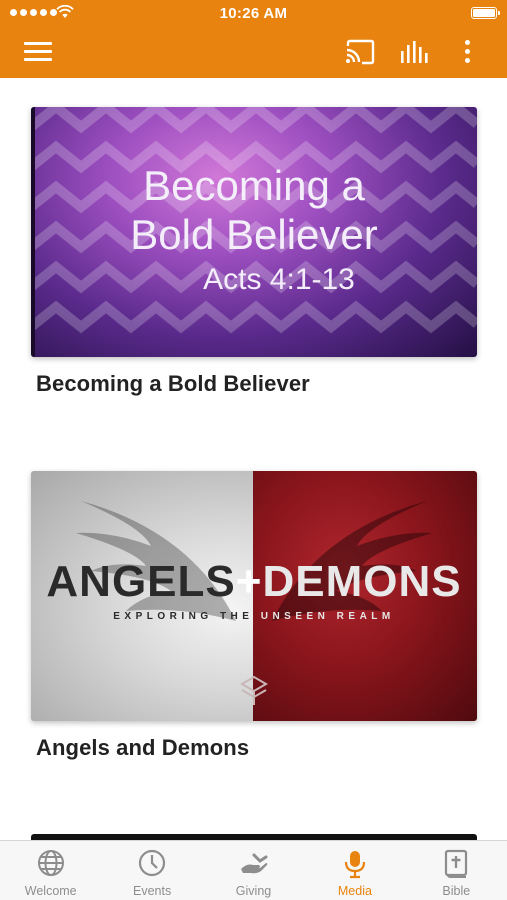 Image resolution: width=507 pixels, height=900 pixels. I want to click on tab-bible: Bible, so click(456, 870).